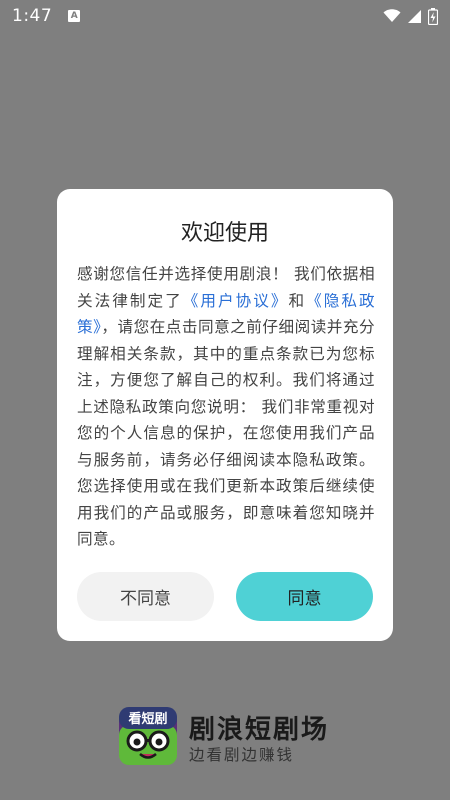 The width and height of the screenshot is (450, 800). Describe the element at coordinates (297, 300) in the screenshot. I see `body-text-2: 和` at that location.